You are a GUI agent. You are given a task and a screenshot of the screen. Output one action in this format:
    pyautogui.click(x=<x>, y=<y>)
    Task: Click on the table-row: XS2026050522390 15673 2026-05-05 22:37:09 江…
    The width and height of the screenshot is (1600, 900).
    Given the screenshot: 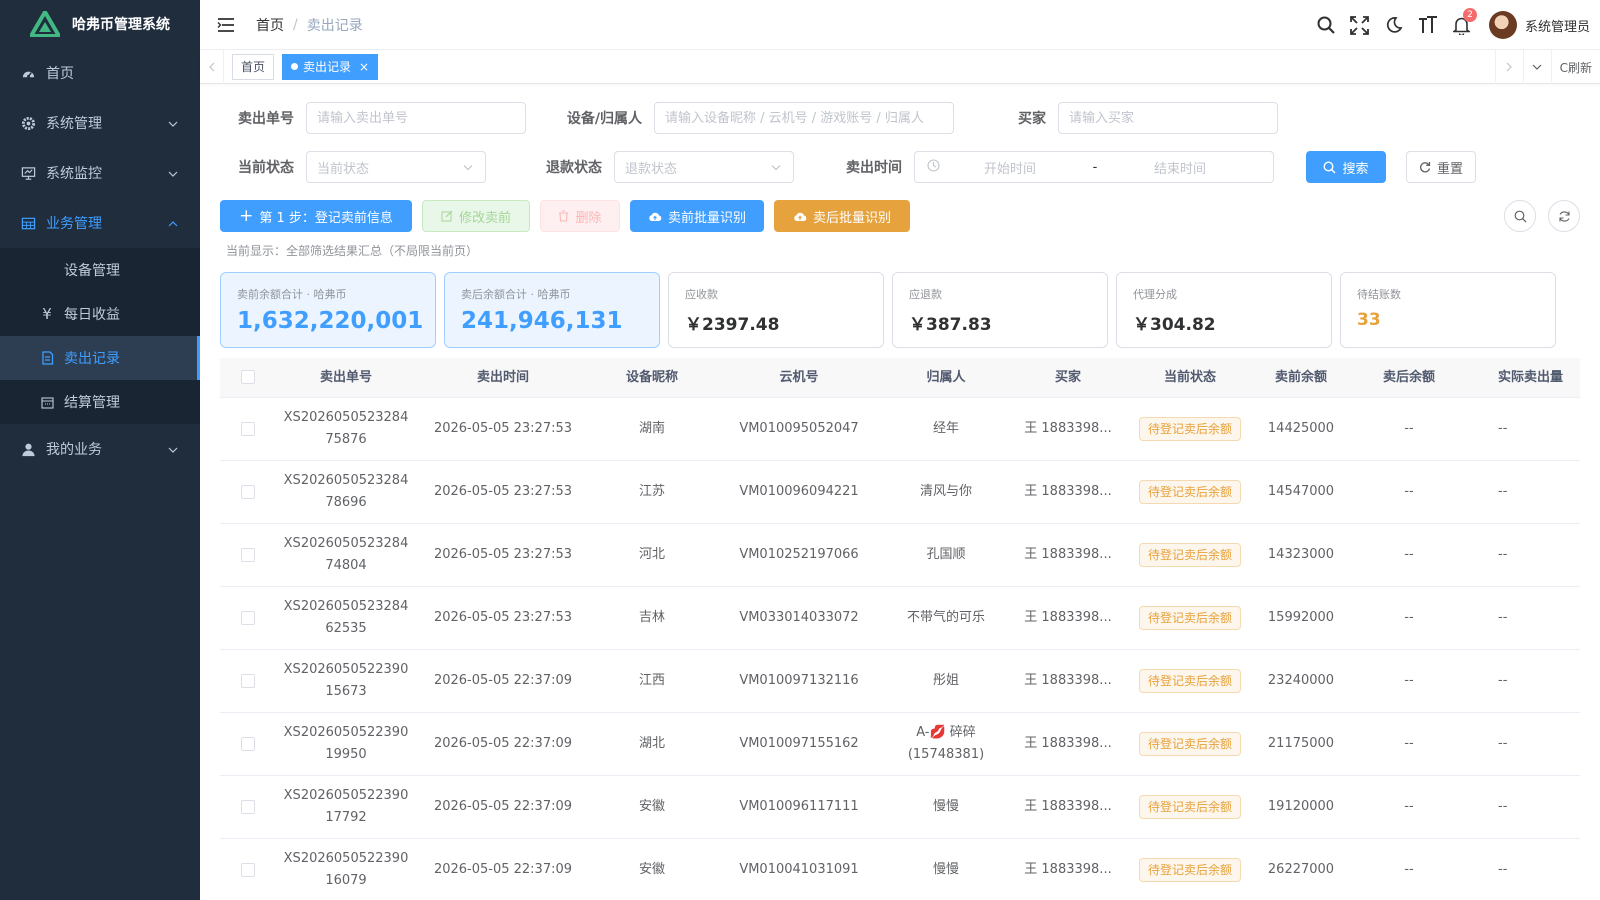 What is the action you would take?
    pyautogui.click(x=900, y=681)
    